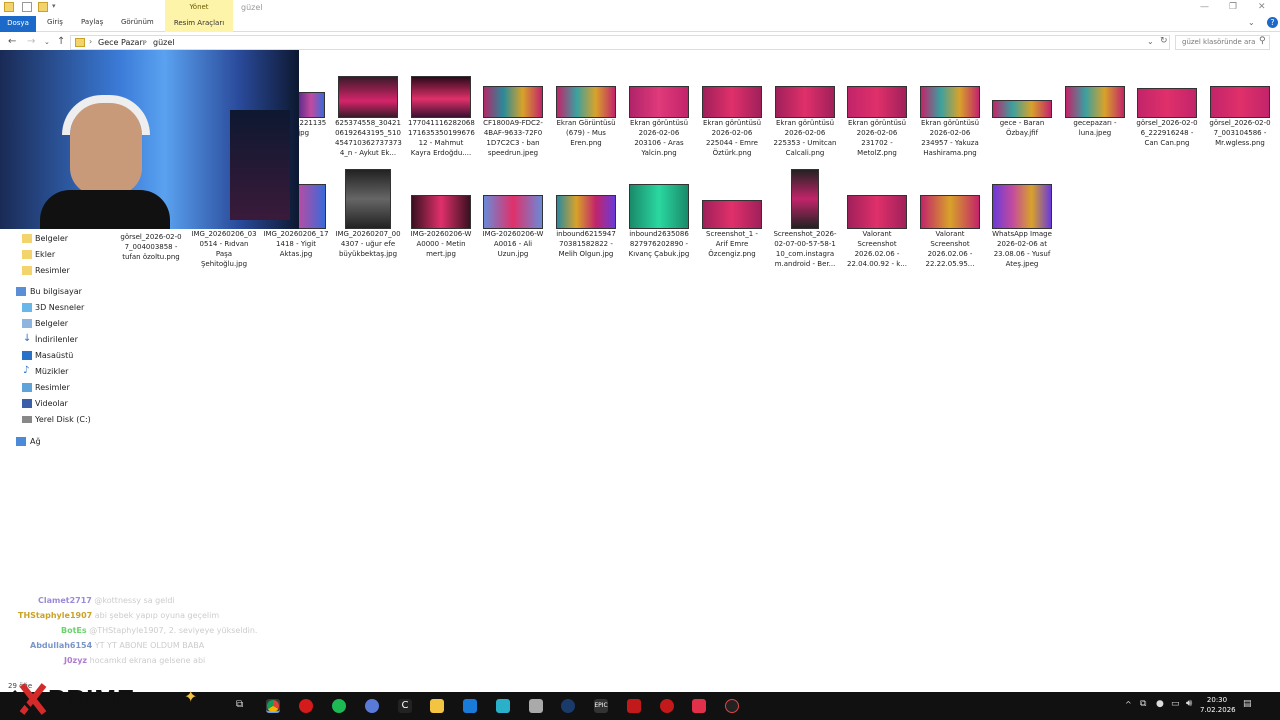 The height and width of the screenshot is (720, 1280). I want to click on game-icon, so click(503, 706).